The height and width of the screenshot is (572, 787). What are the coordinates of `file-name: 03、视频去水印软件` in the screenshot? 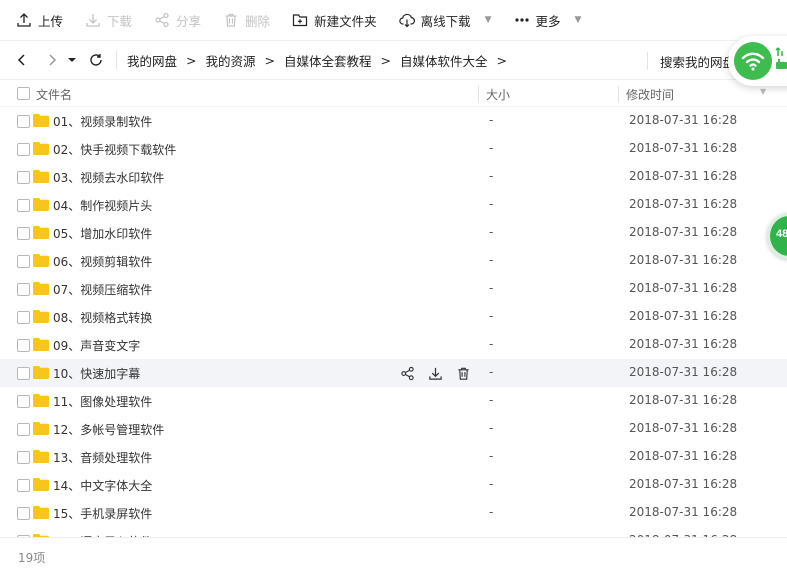 It's located at (108, 177).